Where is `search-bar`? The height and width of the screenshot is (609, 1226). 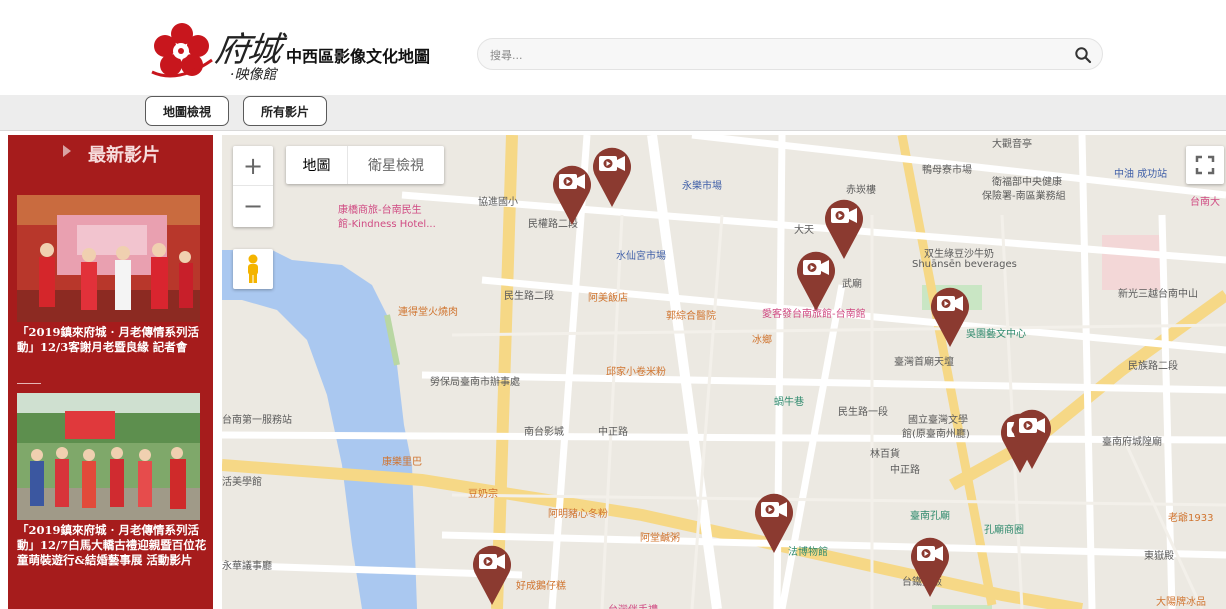 search-bar is located at coordinates (790, 54).